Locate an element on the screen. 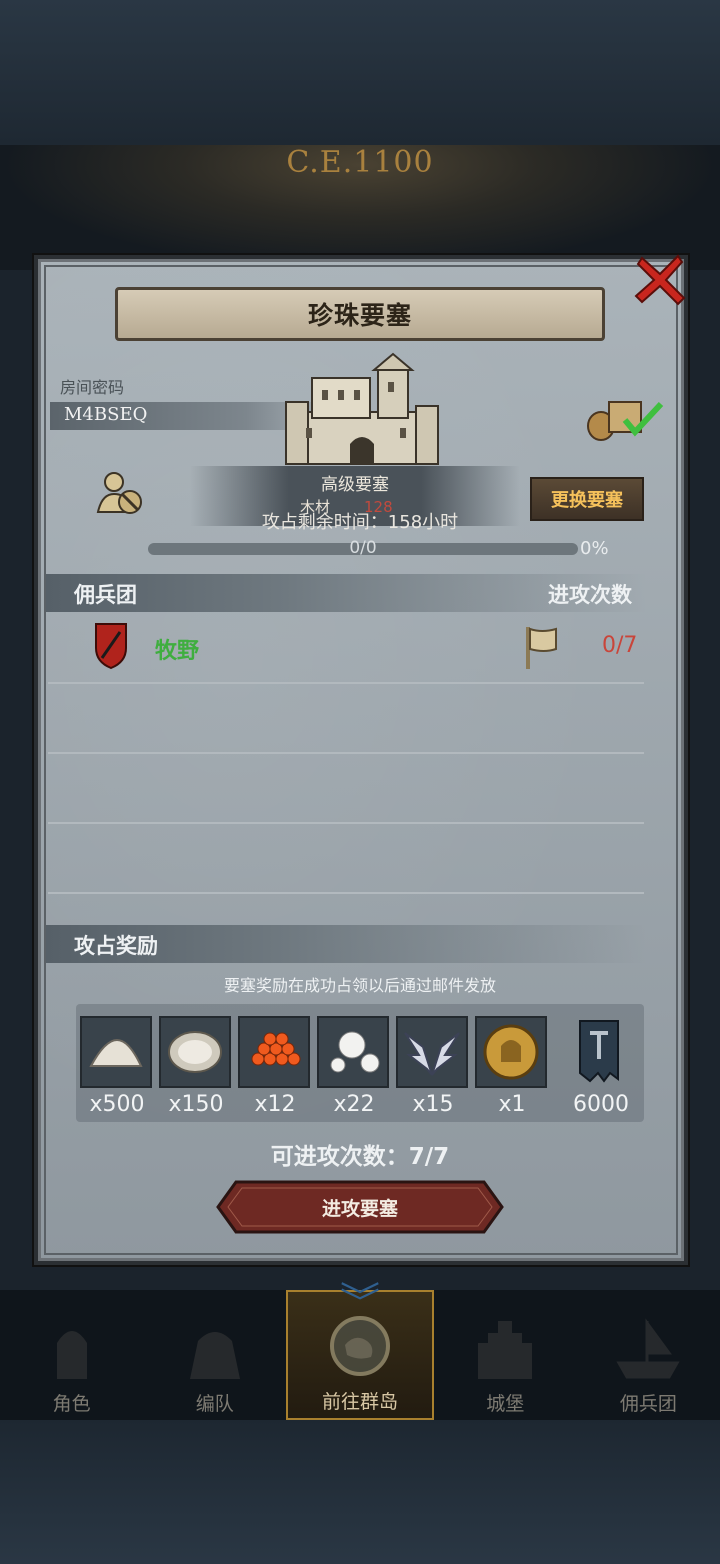 The image size is (720, 1564). no-entry-player-icon is located at coordinates (121, 493).